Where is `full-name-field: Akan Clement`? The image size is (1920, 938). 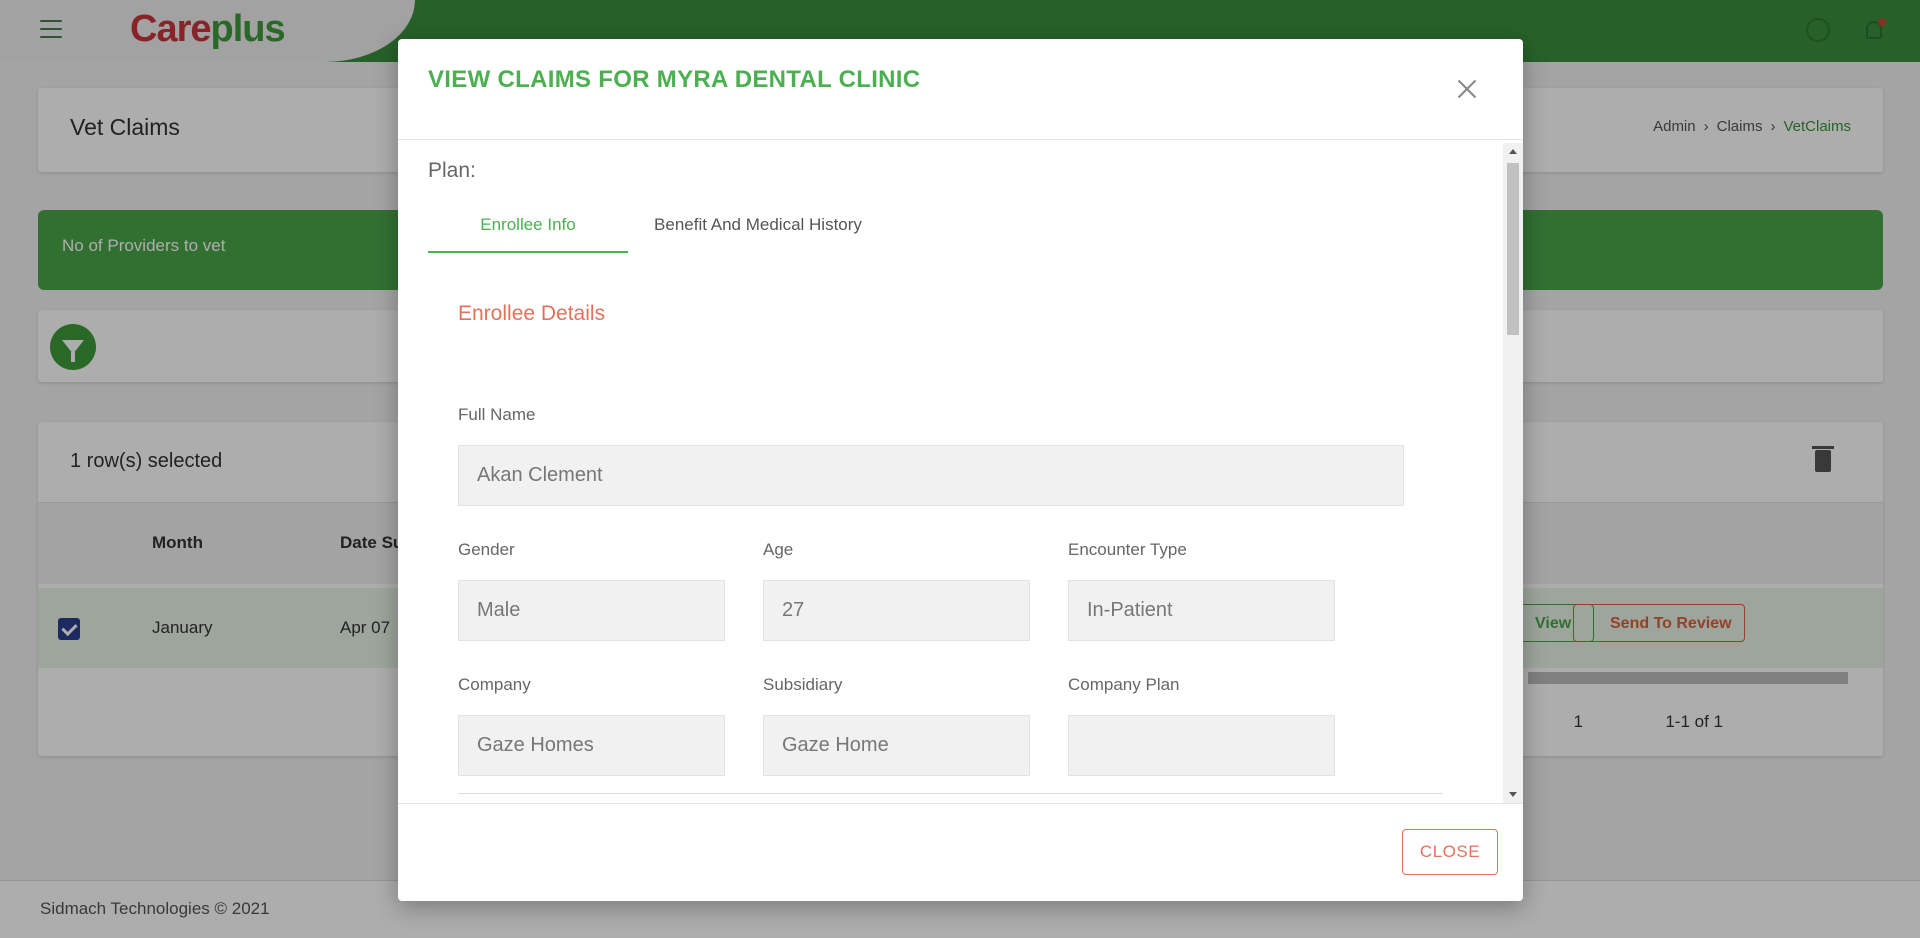 full-name-field: Akan Clement is located at coordinates (931, 475).